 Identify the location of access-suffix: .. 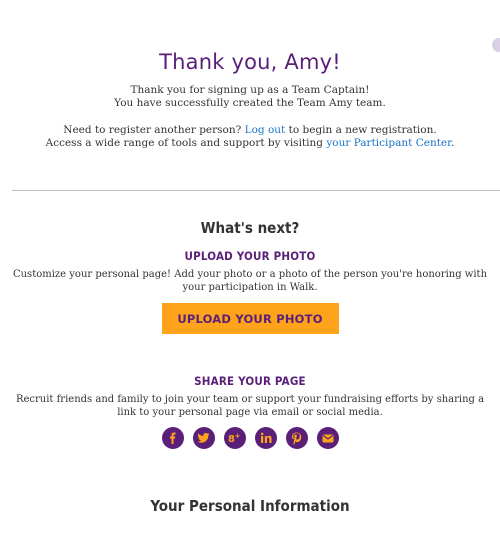
(453, 143).